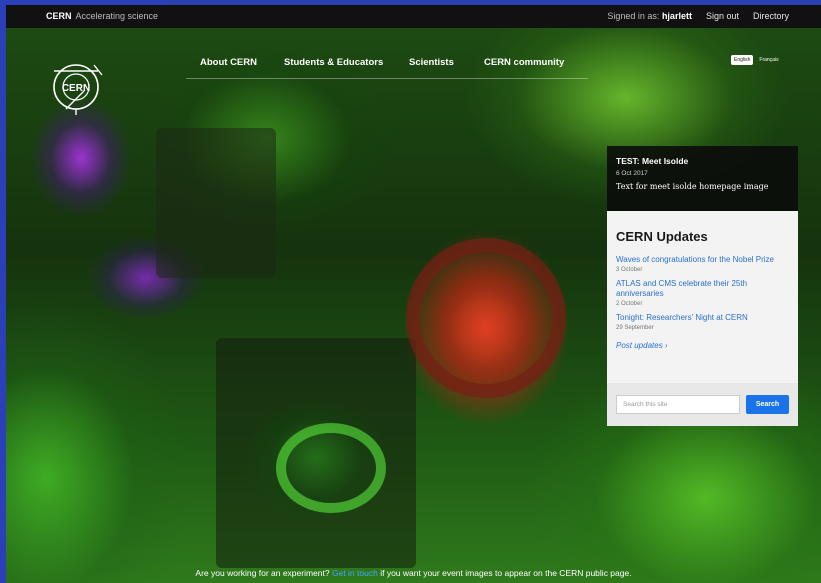  I want to click on sign-out-link: Sign out, so click(722, 16).